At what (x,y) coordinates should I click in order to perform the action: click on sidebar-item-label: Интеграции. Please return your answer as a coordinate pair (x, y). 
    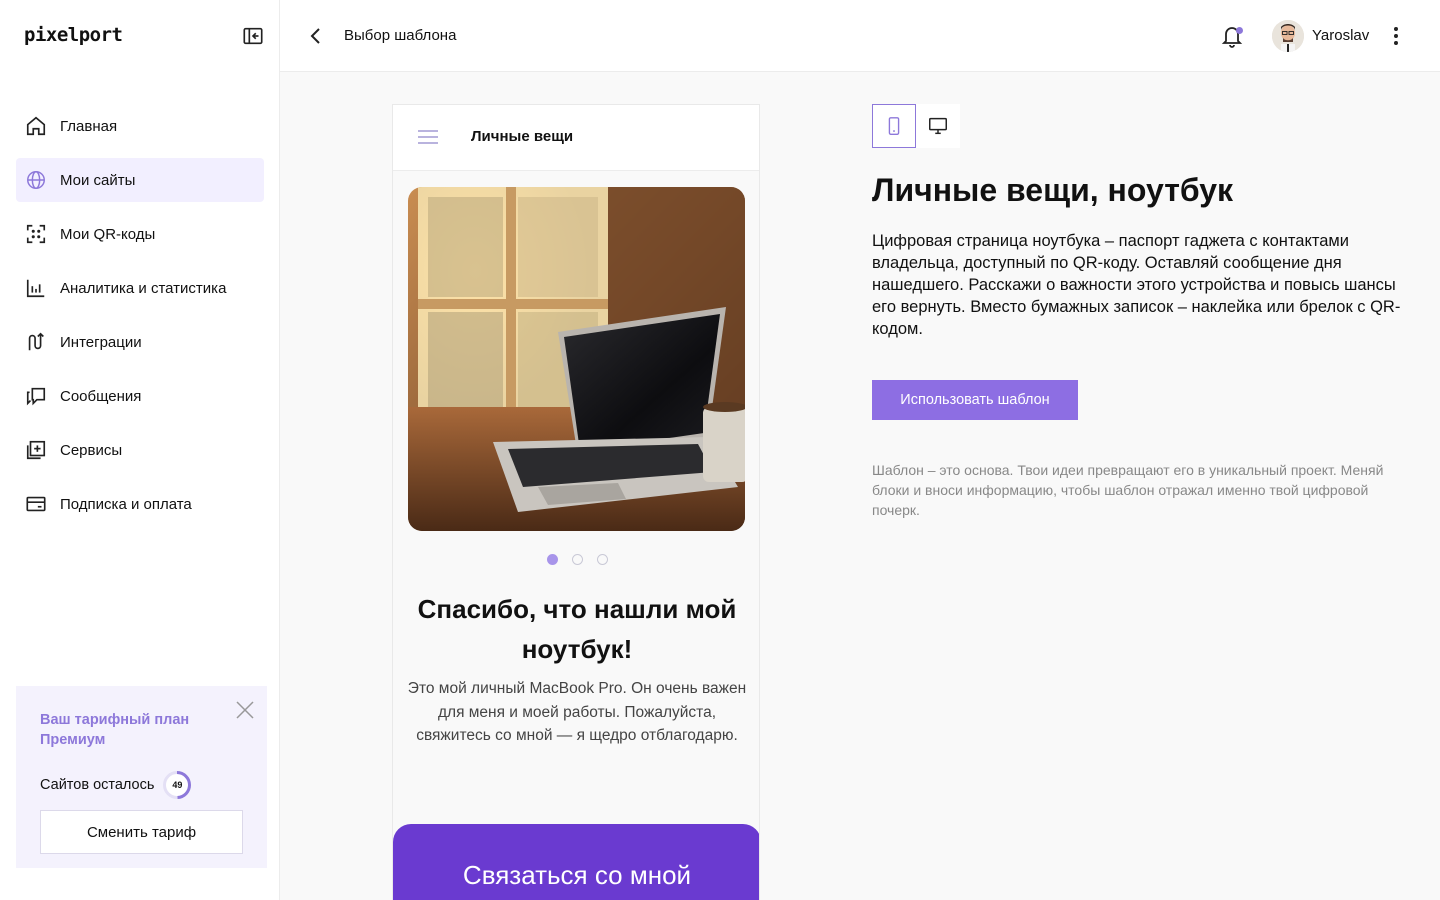
    Looking at the image, I should click on (101, 342).